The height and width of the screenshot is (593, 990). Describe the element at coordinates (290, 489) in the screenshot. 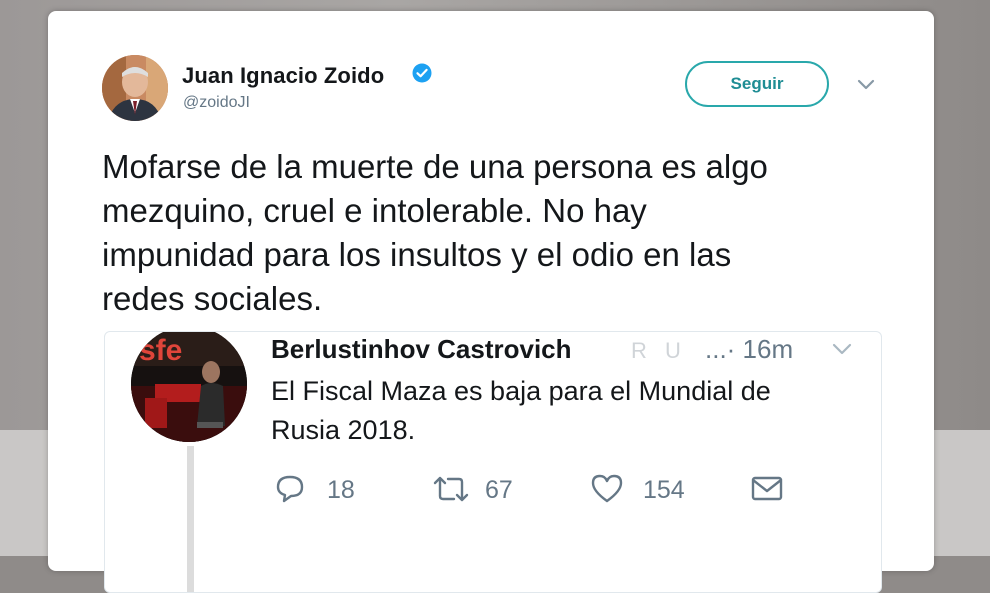

I see `reply-icon` at that location.